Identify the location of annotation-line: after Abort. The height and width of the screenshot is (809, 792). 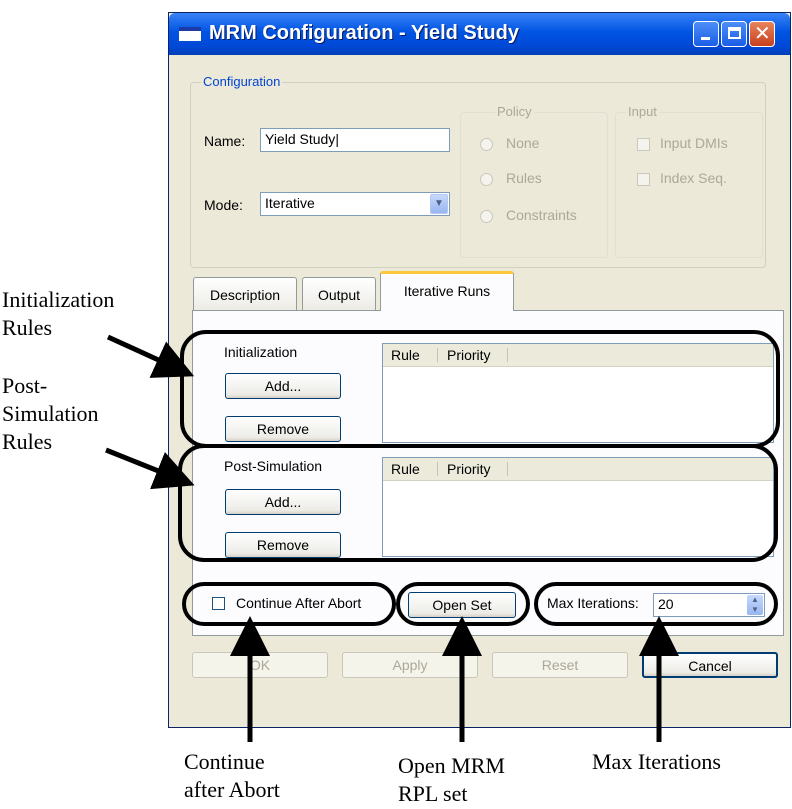
(232, 789).